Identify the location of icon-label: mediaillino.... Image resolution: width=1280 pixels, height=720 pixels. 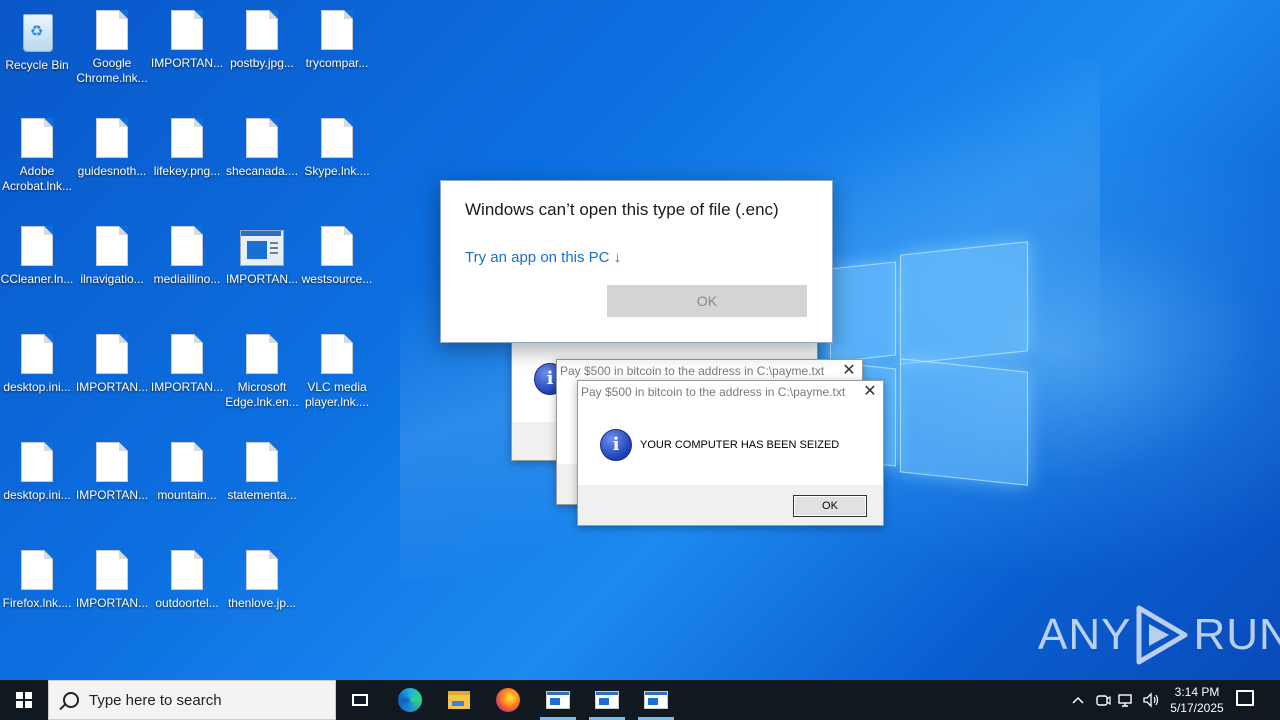
(187, 279).